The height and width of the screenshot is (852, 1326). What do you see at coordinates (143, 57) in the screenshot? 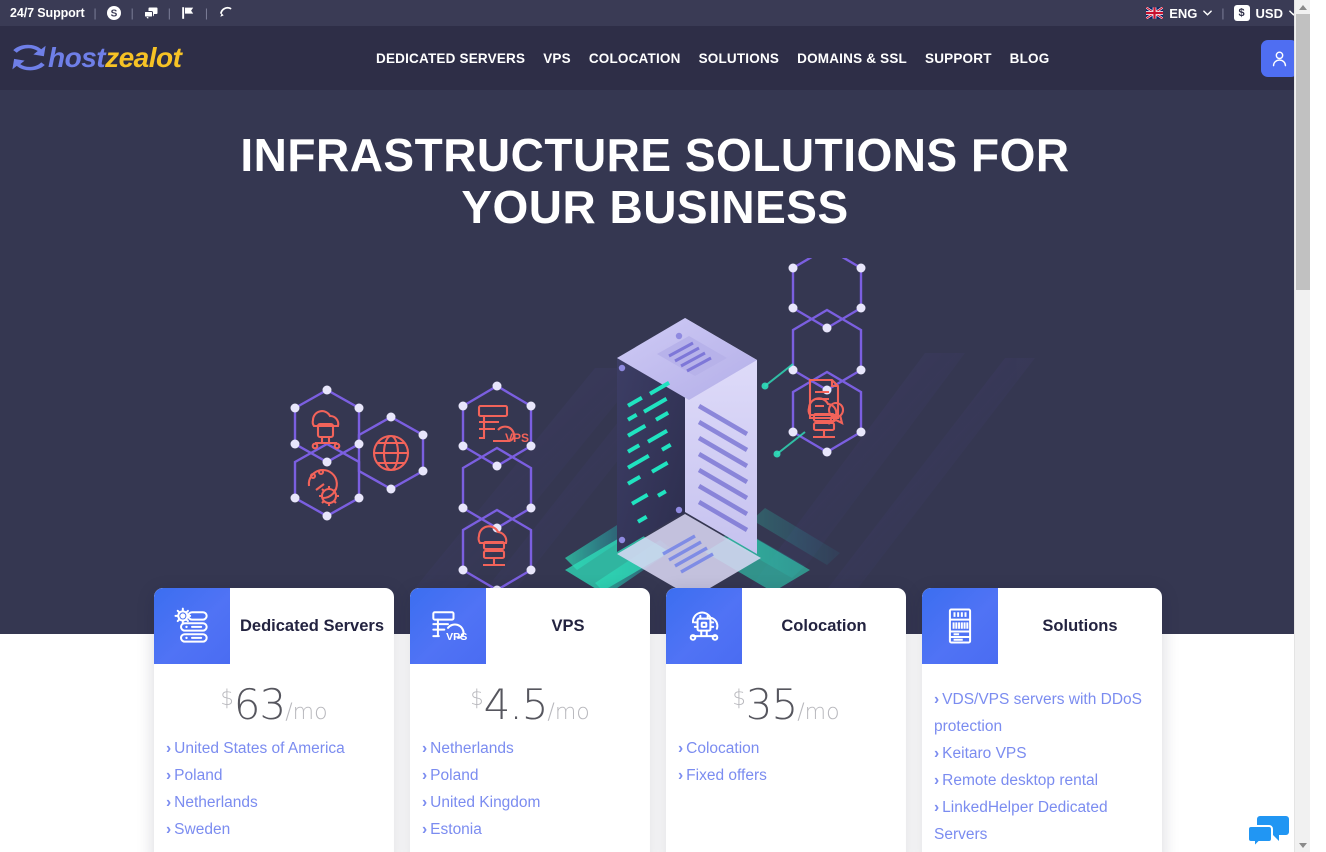
I see `logo-text-zealot: zealot` at bounding box center [143, 57].